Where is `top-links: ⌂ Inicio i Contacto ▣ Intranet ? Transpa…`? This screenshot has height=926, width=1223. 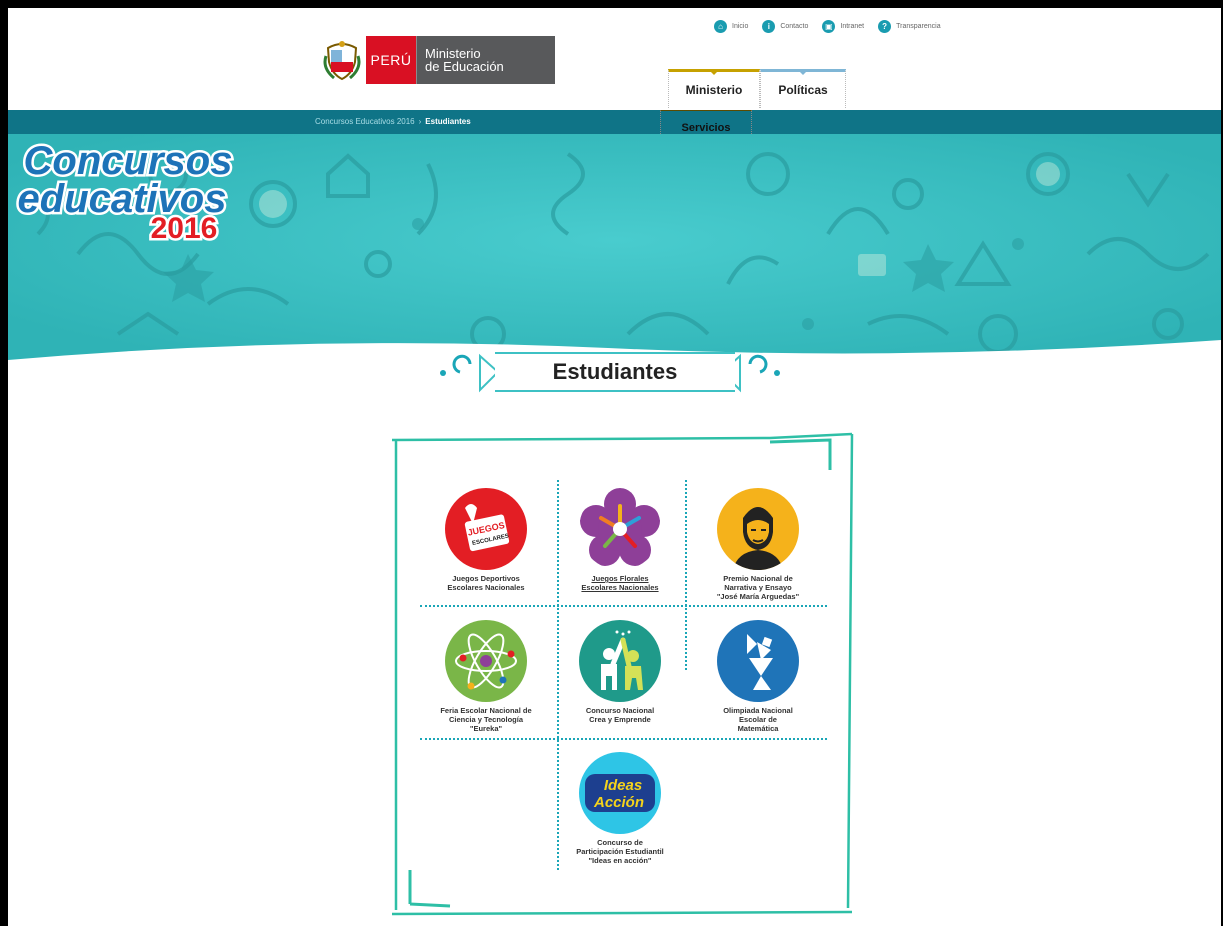
top-links: ⌂ Inicio i Contacto ▣ Intranet ? Transpa… is located at coordinates (827, 26).